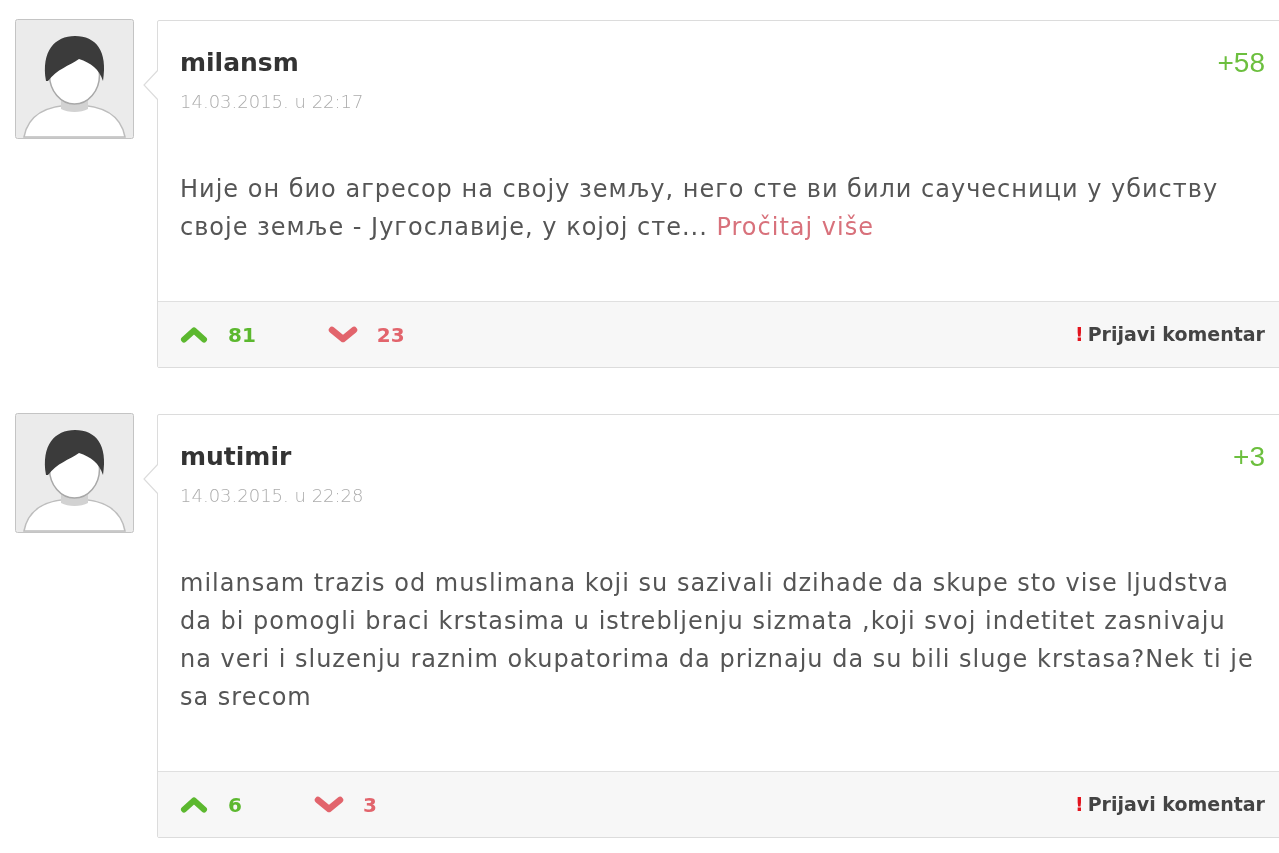 The width and height of the screenshot is (1279, 853). Describe the element at coordinates (211, 804) in the screenshot. I see `upvote-button: 6` at that location.